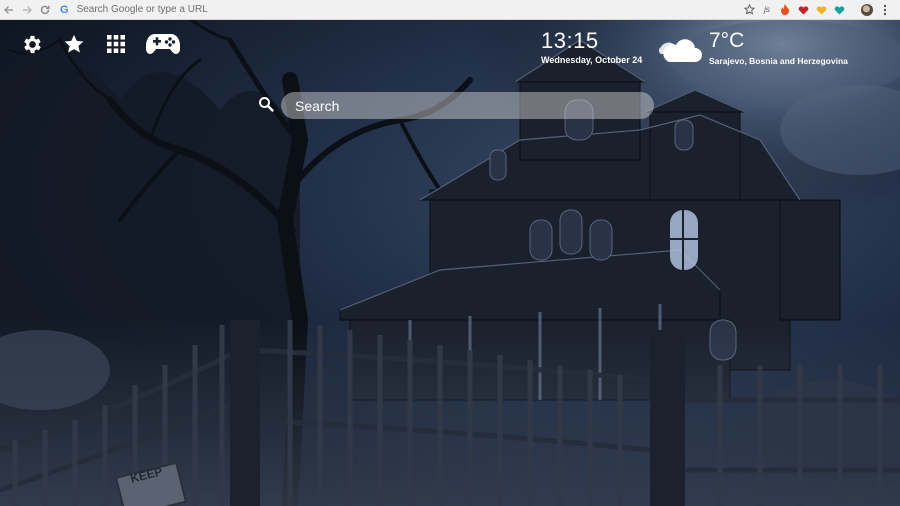 This screenshot has width=900, height=506. I want to click on omnibox-input, so click(407, 9).